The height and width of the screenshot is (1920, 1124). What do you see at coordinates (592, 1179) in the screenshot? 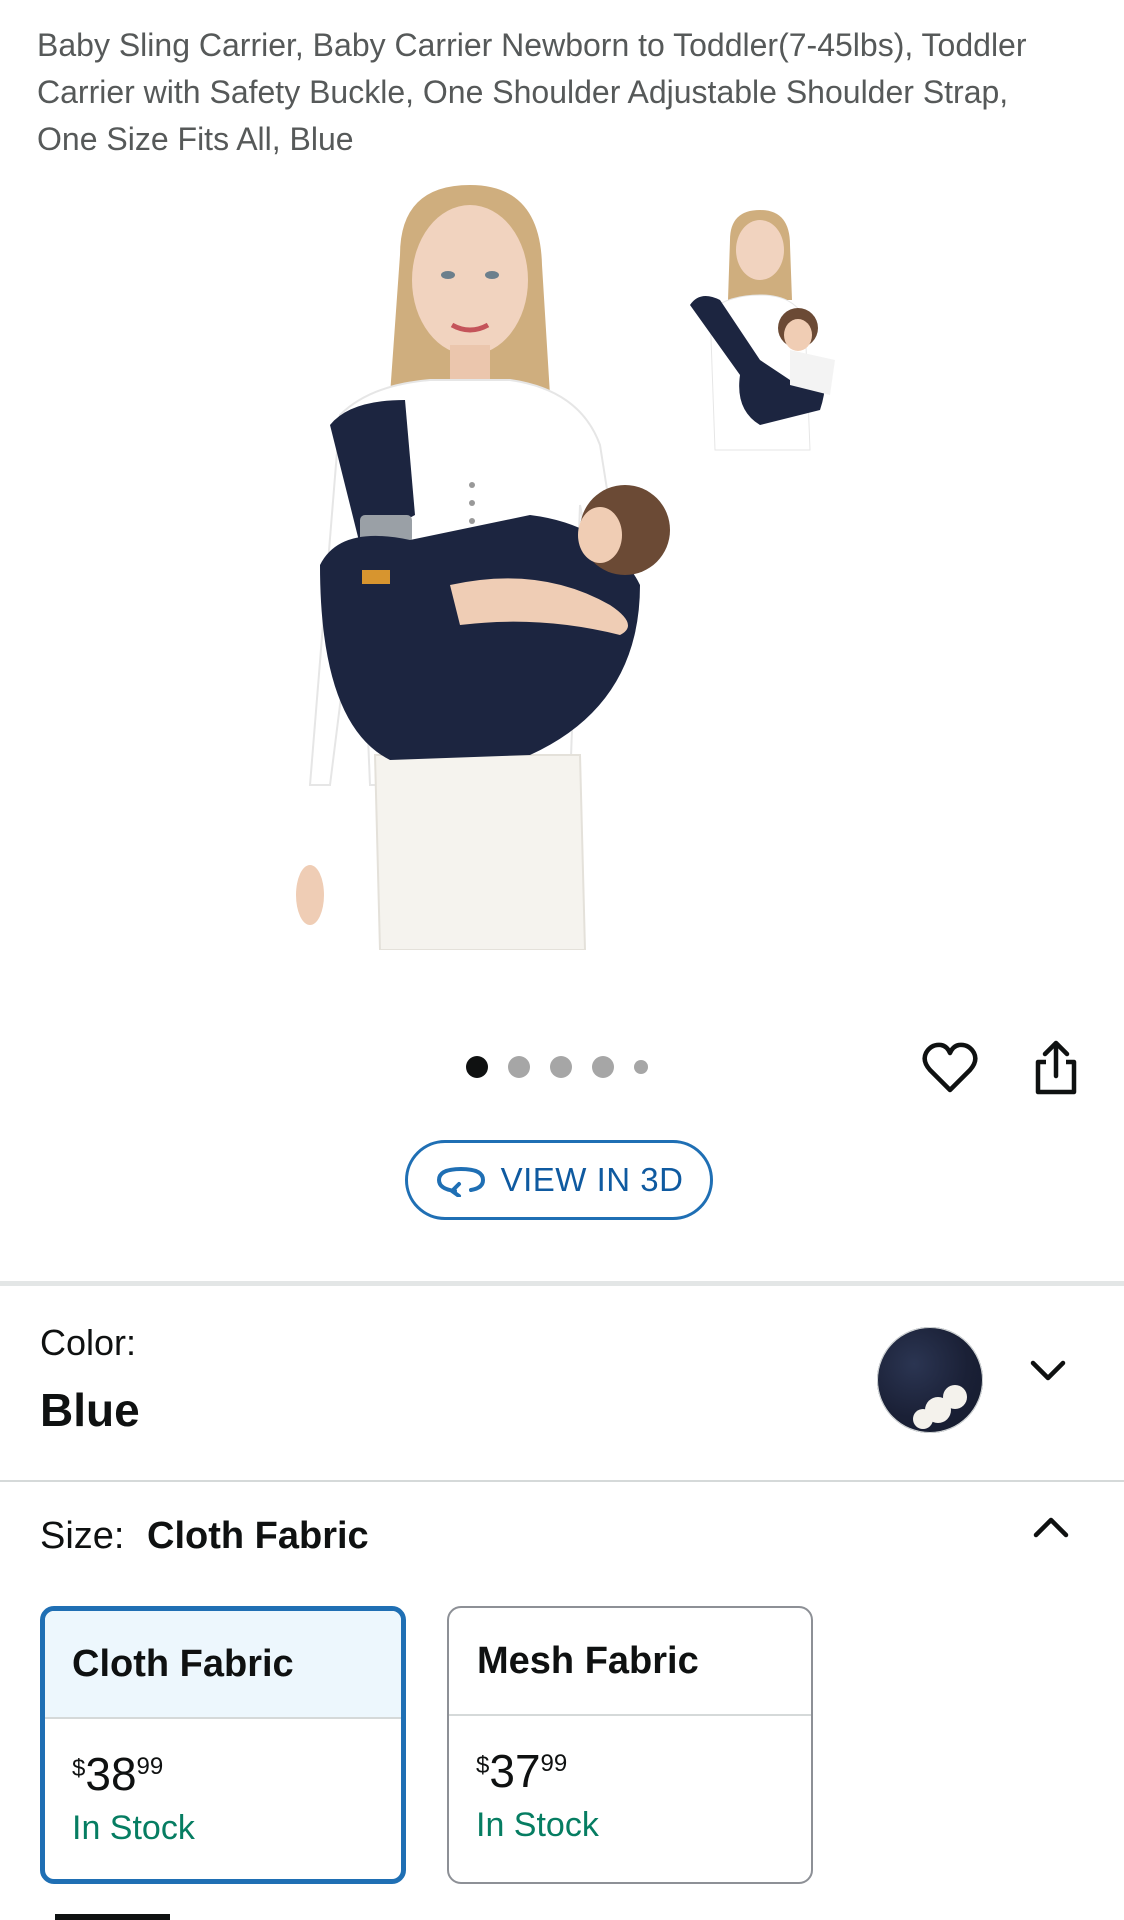
I see `view-in-3d-label: VIEW IN 3D` at bounding box center [592, 1179].